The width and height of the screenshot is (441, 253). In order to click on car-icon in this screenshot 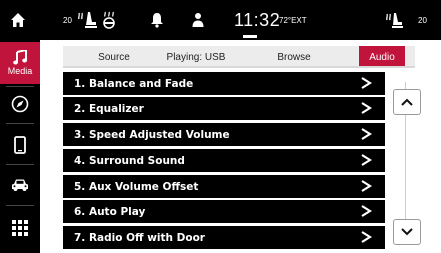, I will do `click(20, 185)`.